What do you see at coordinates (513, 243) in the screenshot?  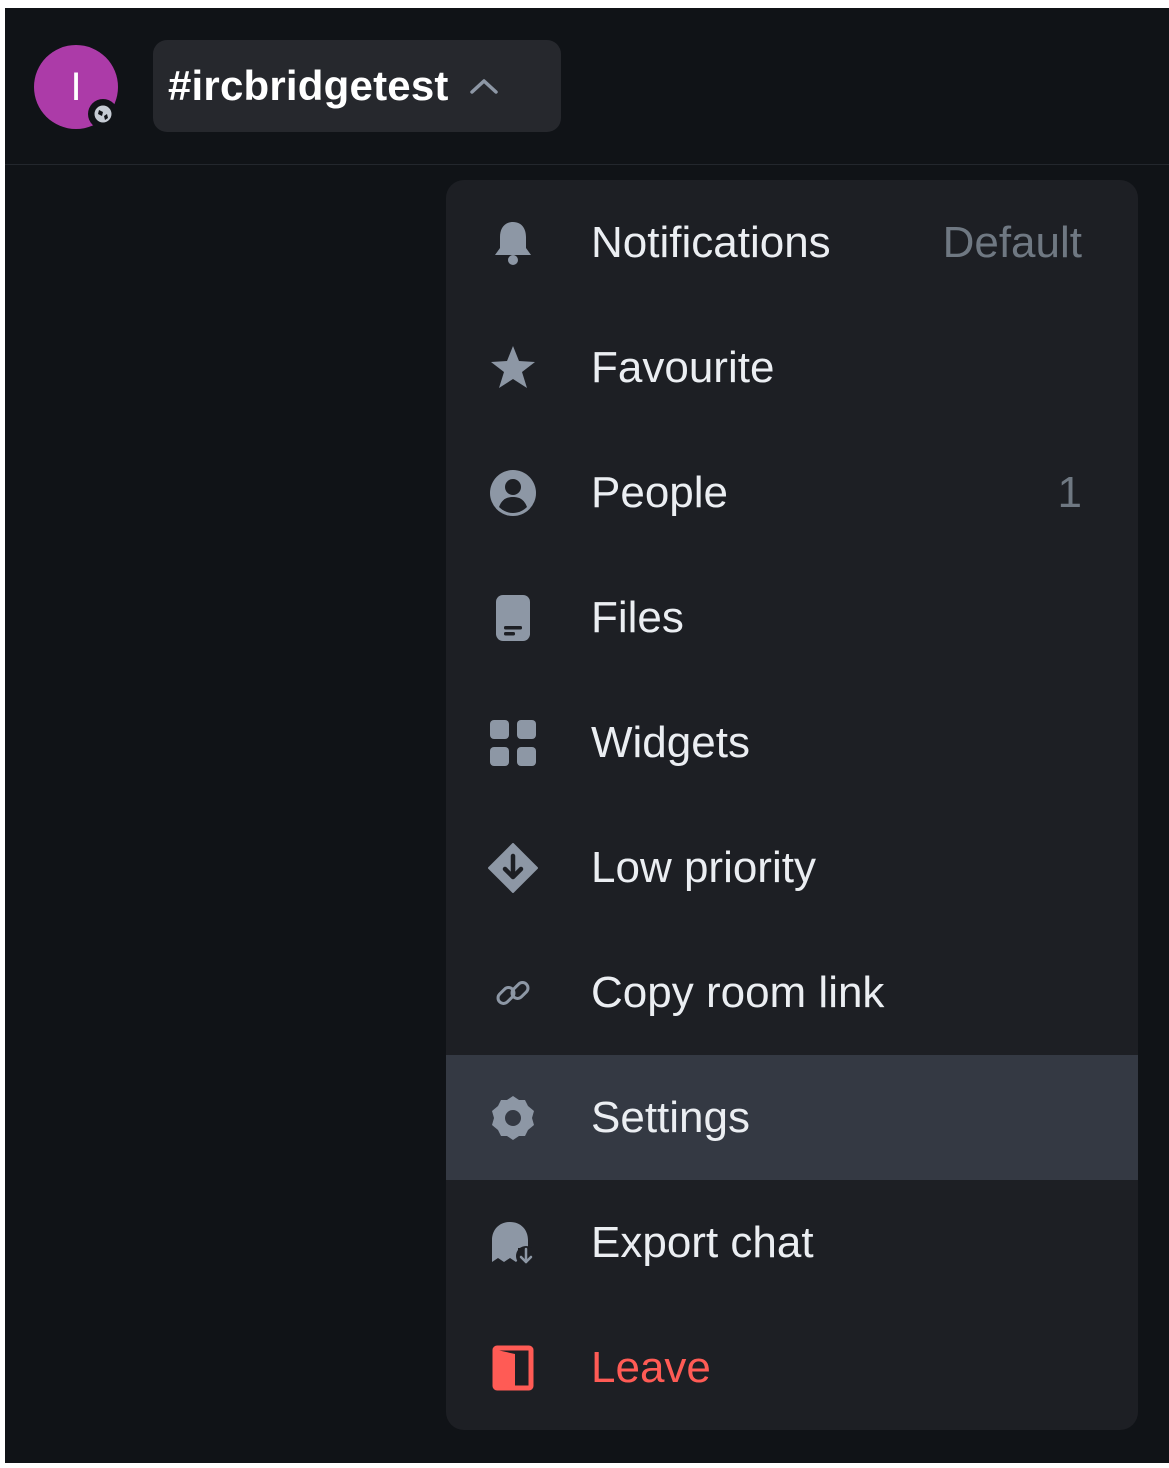 I see `bell-icon` at bounding box center [513, 243].